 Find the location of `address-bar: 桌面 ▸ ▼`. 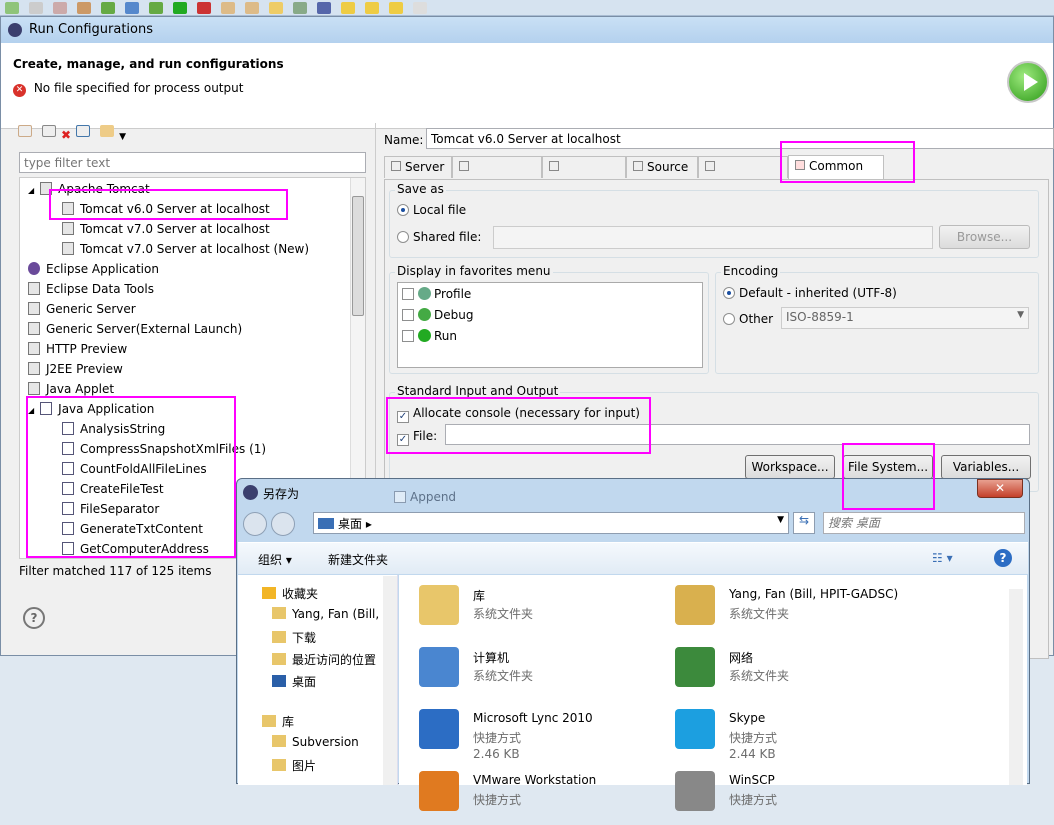

address-bar: 桌面 ▸ ▼ is located at coordinates (551, 523).